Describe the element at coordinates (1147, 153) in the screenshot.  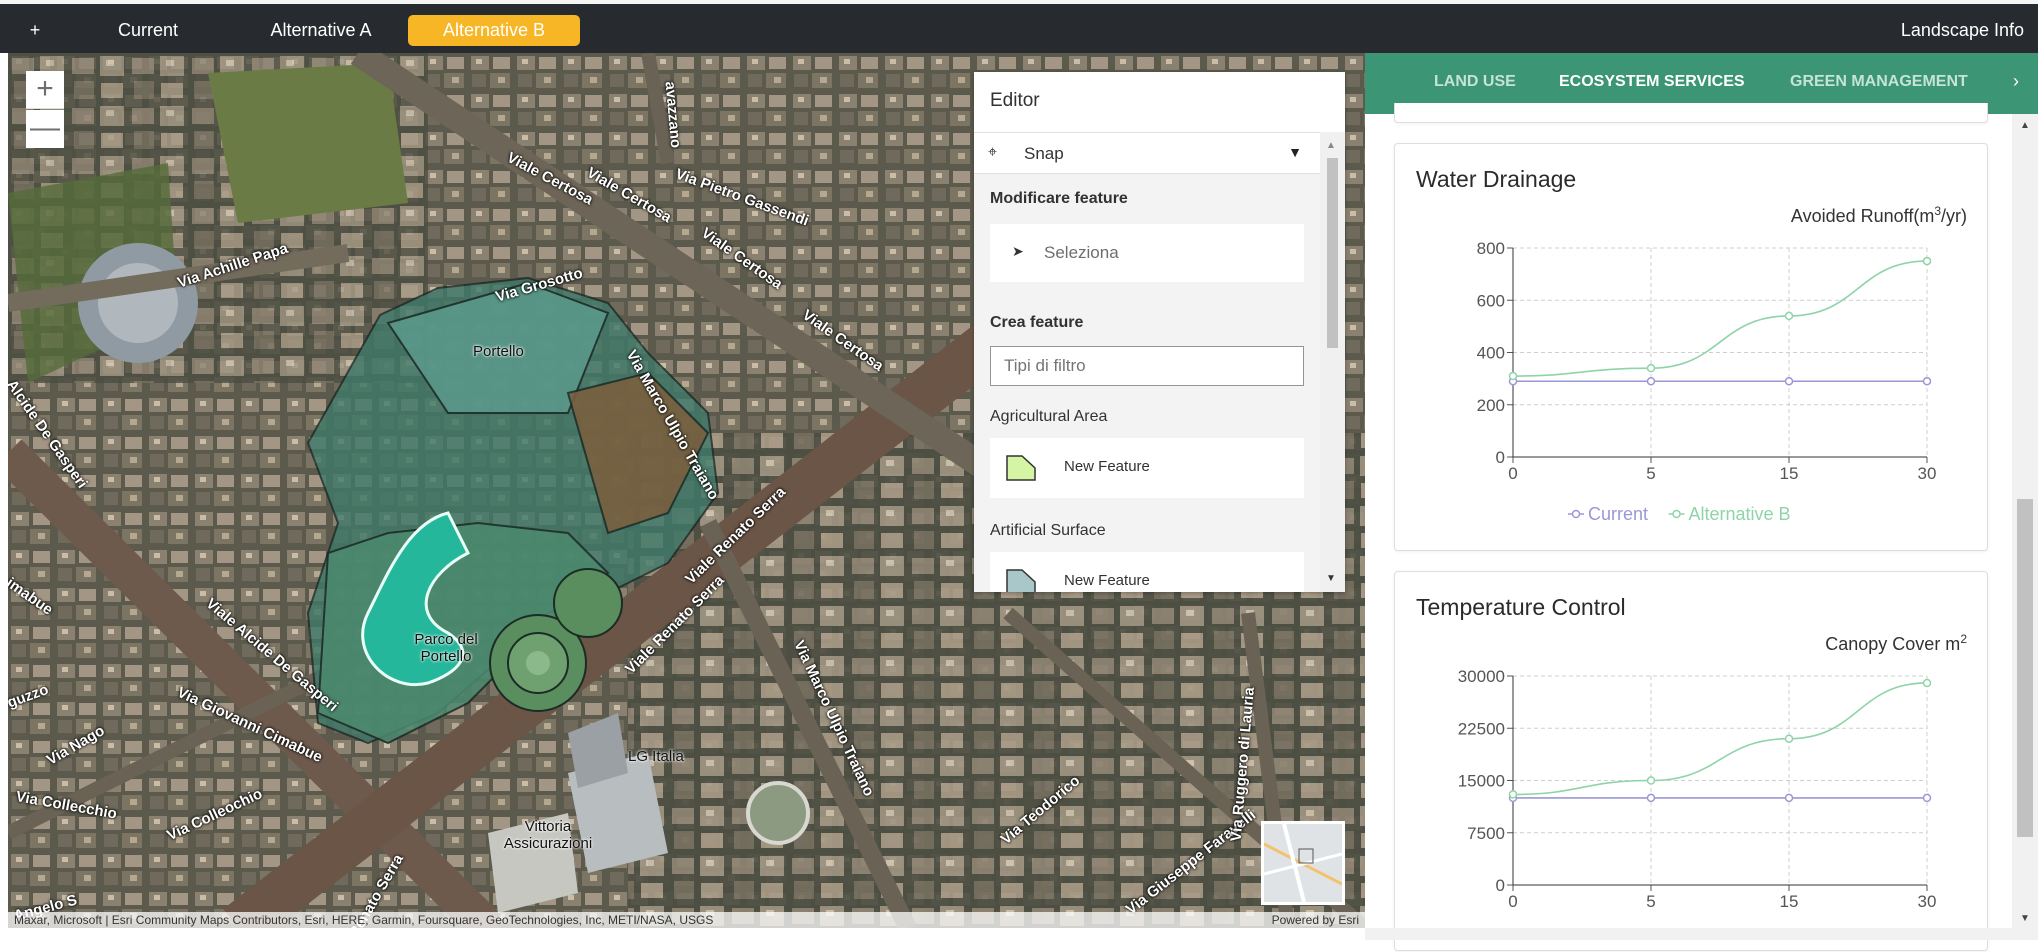
I see `snap-dropdown: ⌖ Snap ▼` at that location.